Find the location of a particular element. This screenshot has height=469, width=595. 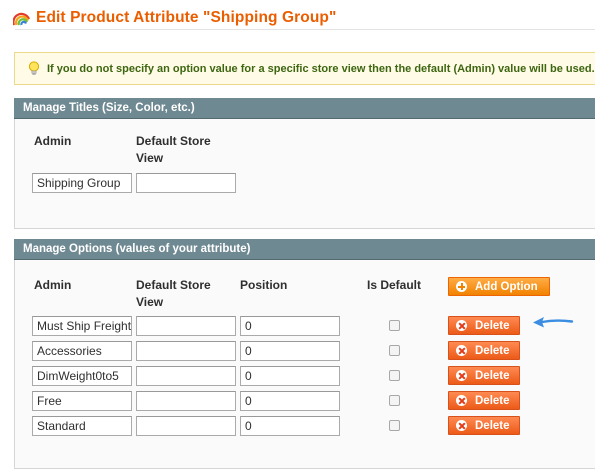

rainbow-icon is located at coordinates (21, 18).